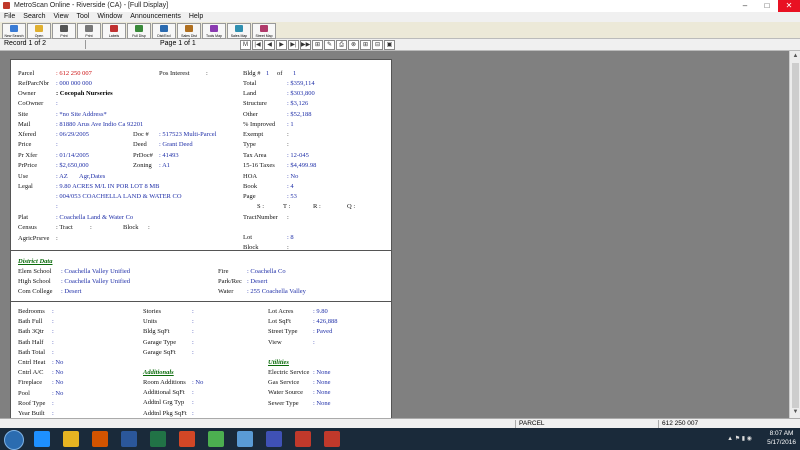 The height and width of the screenshot is (450, 800). What do you see at coordinates (23, 114) in the screenshot?
I see `site-label: Site` at bounding box center [23, 114].